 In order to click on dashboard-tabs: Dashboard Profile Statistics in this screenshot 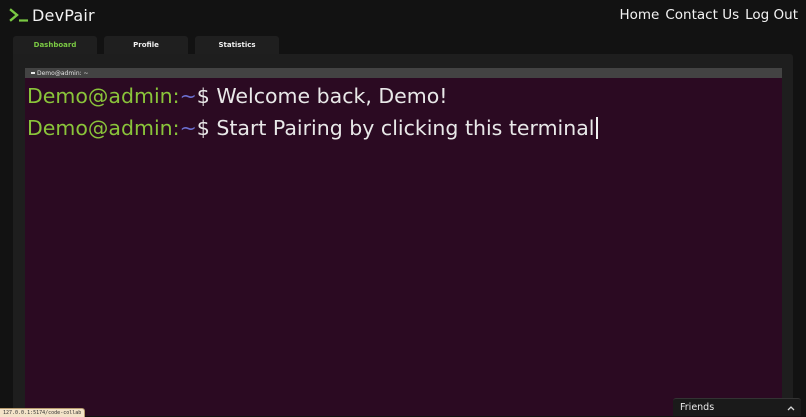, I will do `click(146, 45)`.